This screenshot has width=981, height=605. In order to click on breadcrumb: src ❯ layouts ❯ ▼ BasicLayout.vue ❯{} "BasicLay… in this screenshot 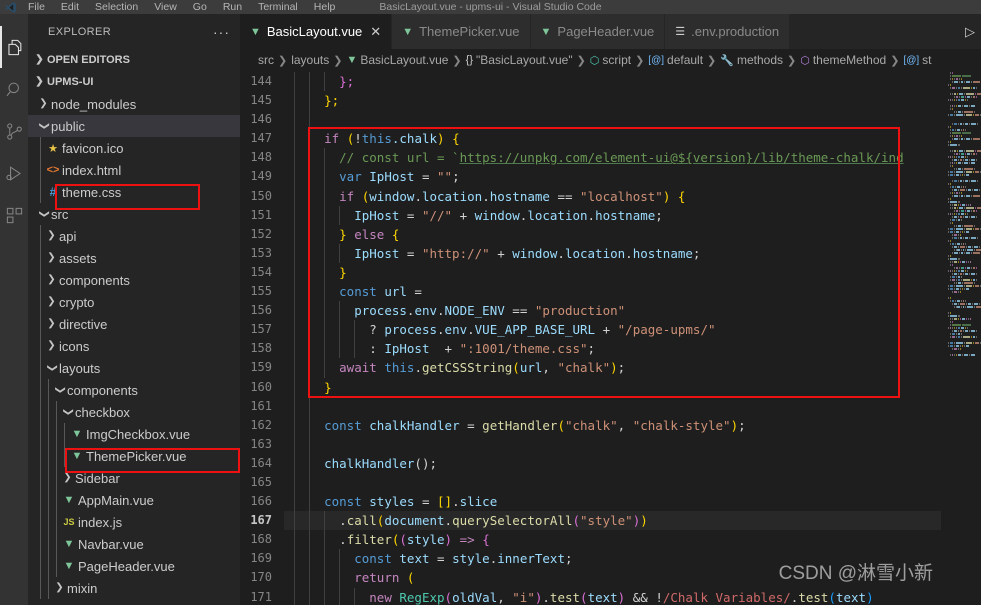, I will do `click(610, 60)`.